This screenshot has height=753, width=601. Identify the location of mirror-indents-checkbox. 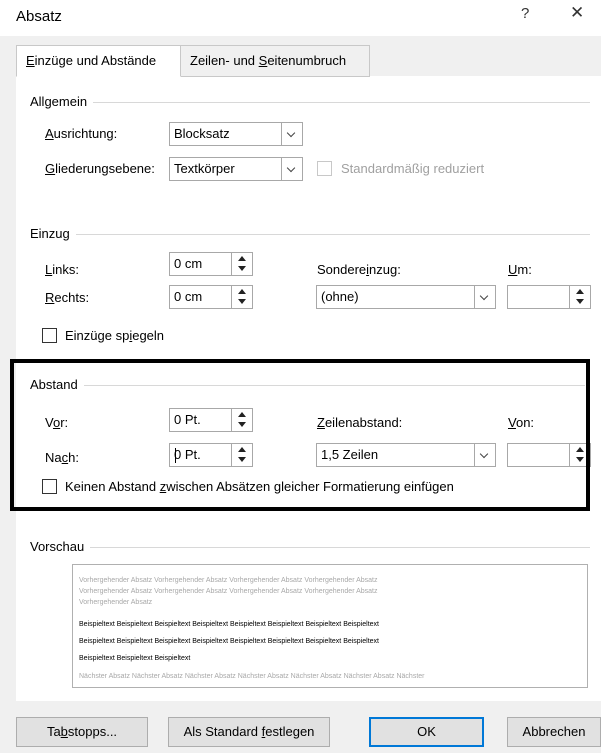
(49, 335).